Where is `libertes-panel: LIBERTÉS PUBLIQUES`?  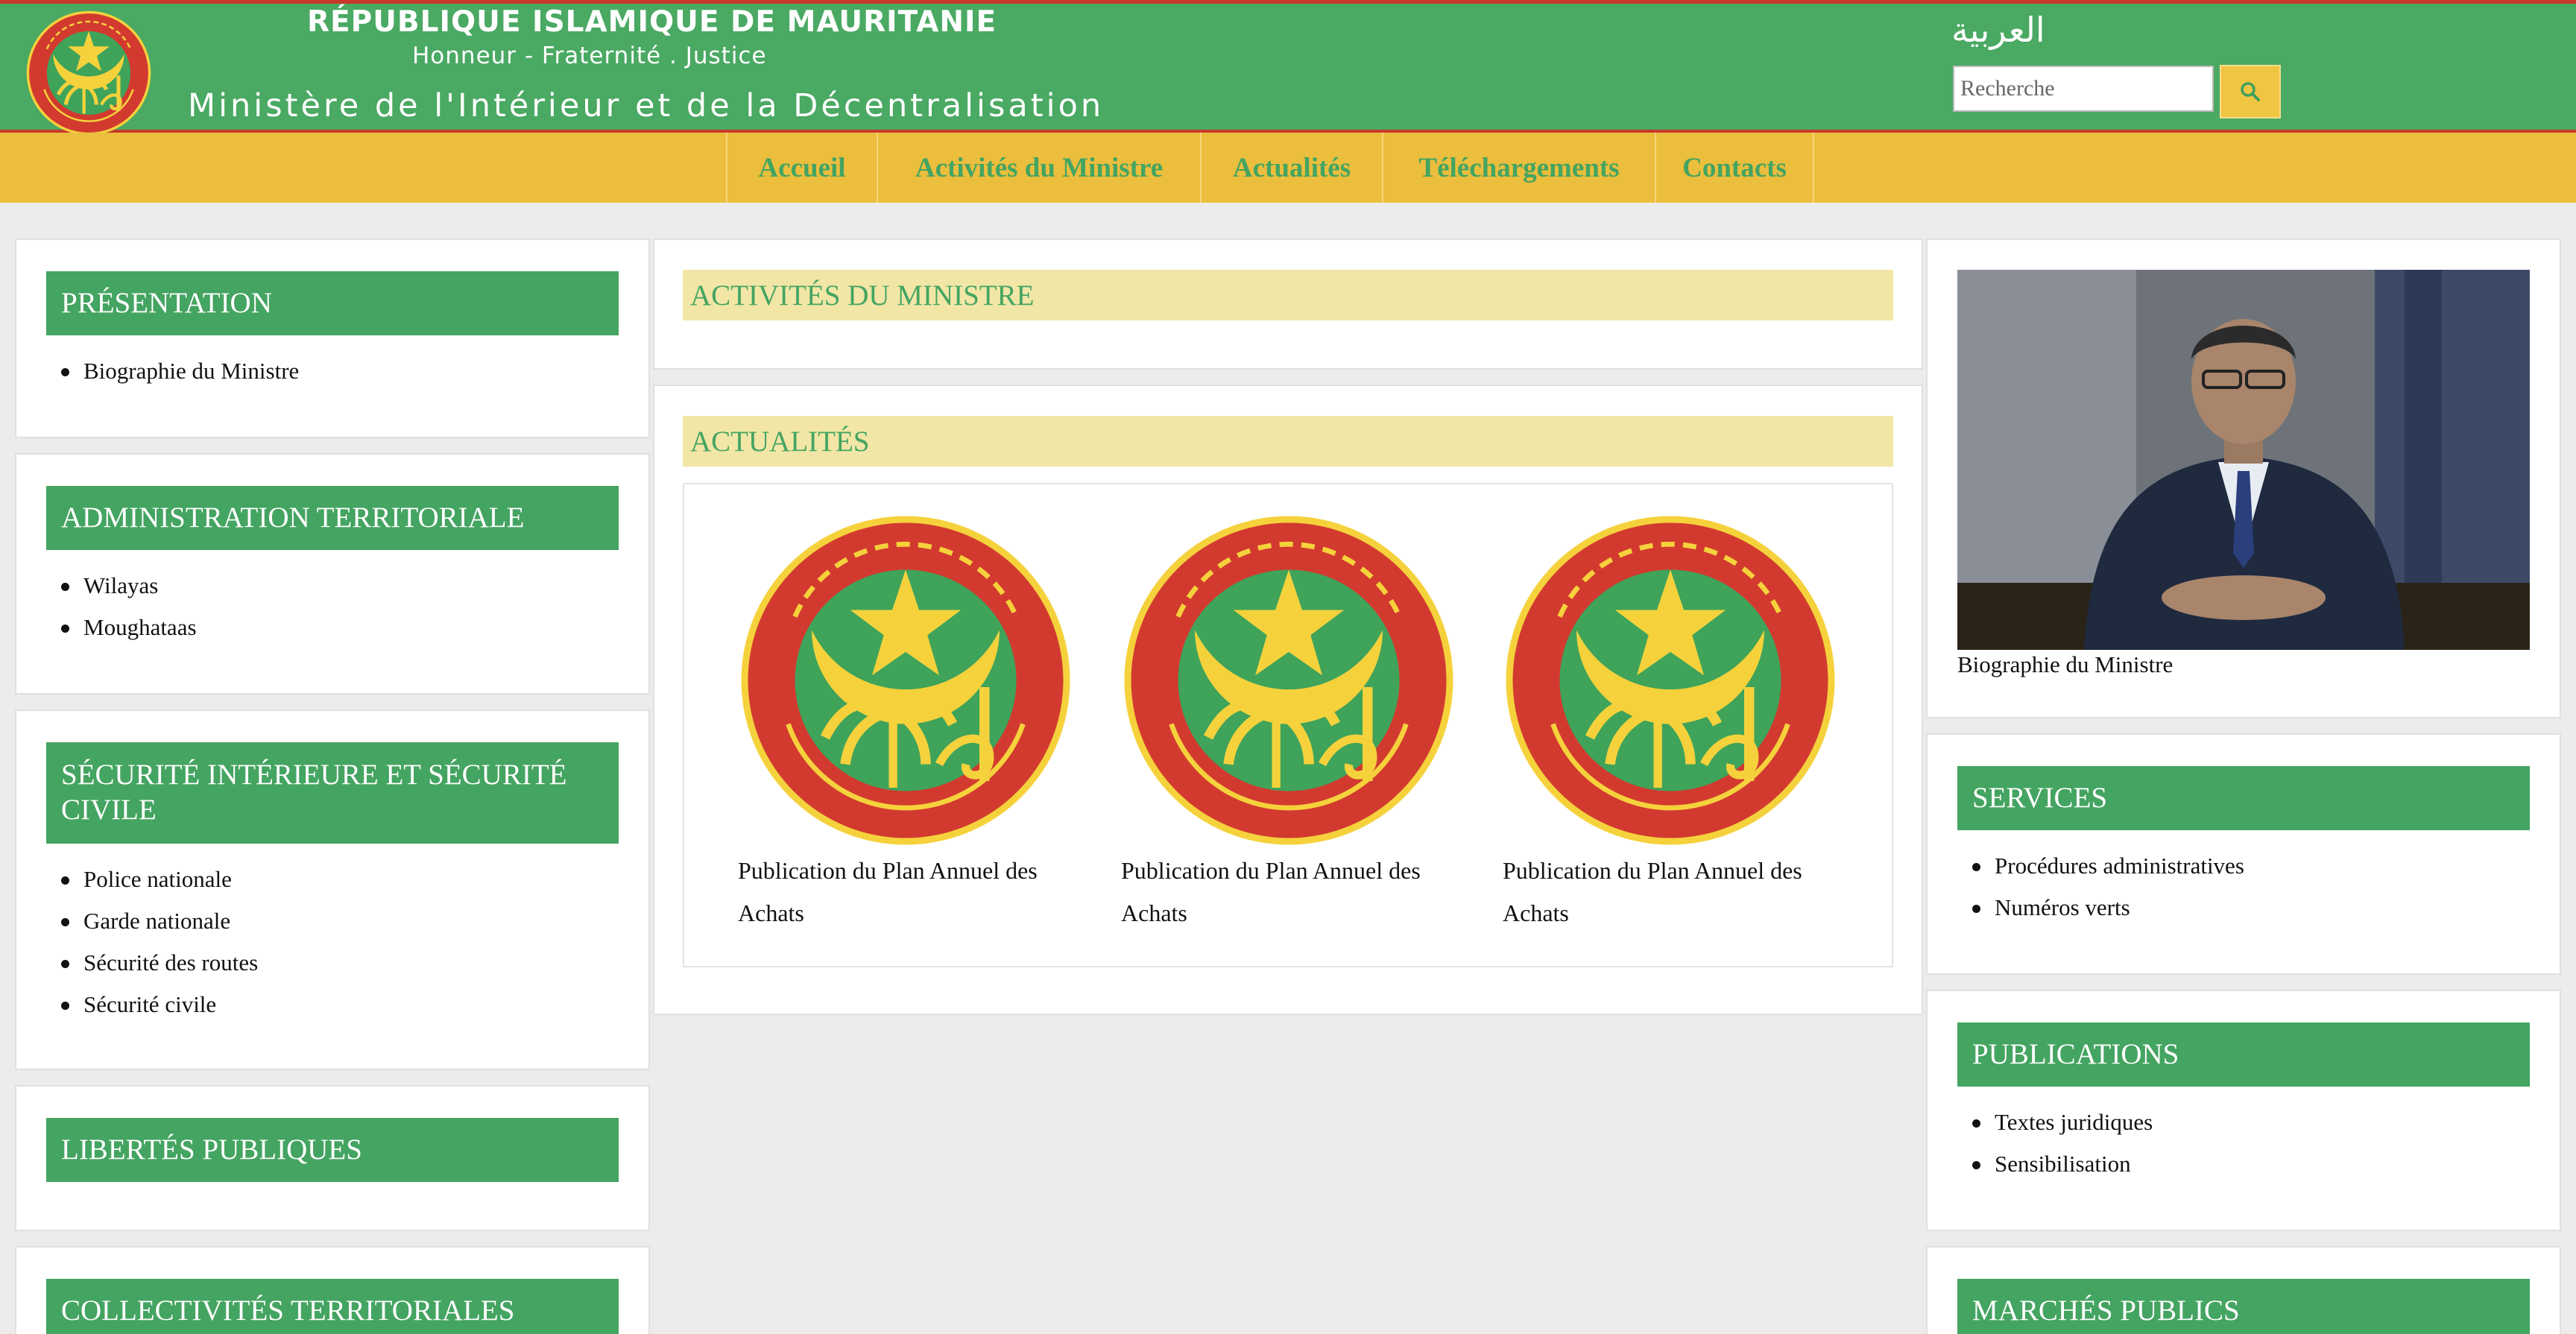
libertes-panel: LIBERTÉS PUBLIQUES is located at coordinates (333, 1158).